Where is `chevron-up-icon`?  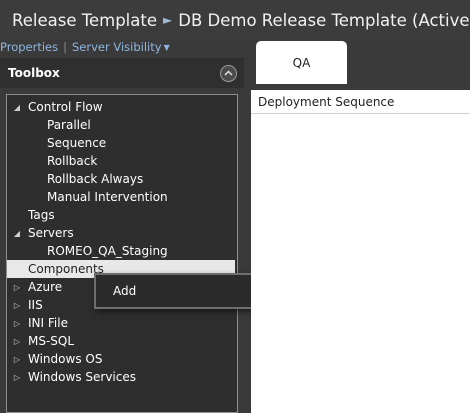 chevron-up-icon is located at coordinates (228, 73).